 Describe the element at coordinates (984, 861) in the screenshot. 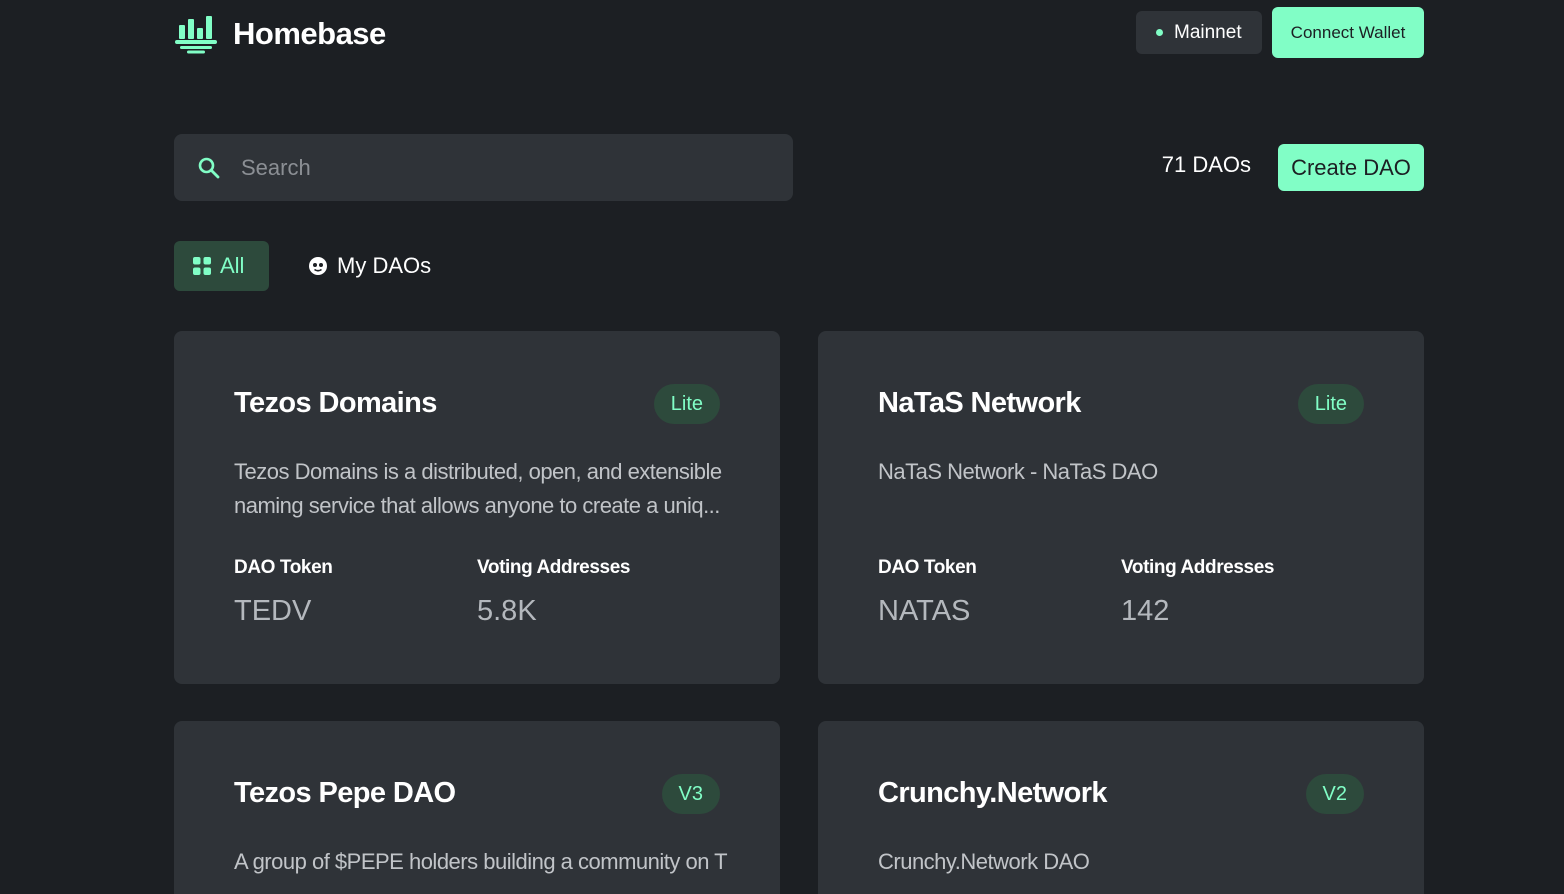

I see `dao-card-description: Crunchy.Network DAO` at that location.